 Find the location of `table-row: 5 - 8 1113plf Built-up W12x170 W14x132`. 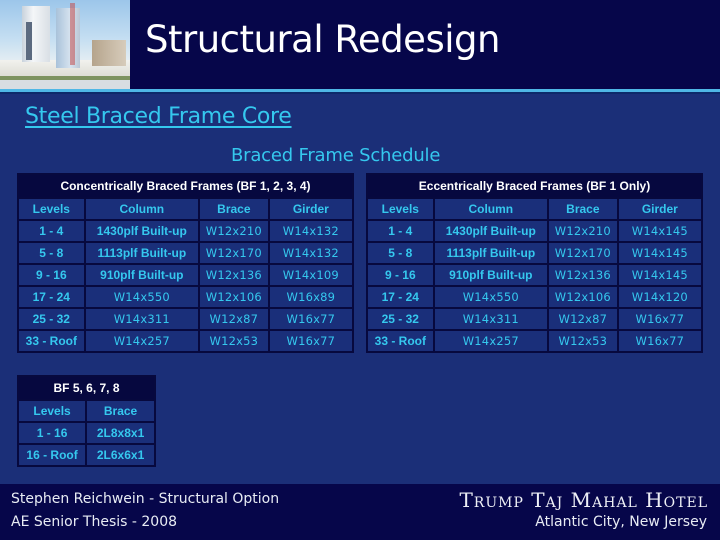

table-row: 5 - 8 1113plf Built-up W12x170 W14x132 is located at coordinates (186, 253).